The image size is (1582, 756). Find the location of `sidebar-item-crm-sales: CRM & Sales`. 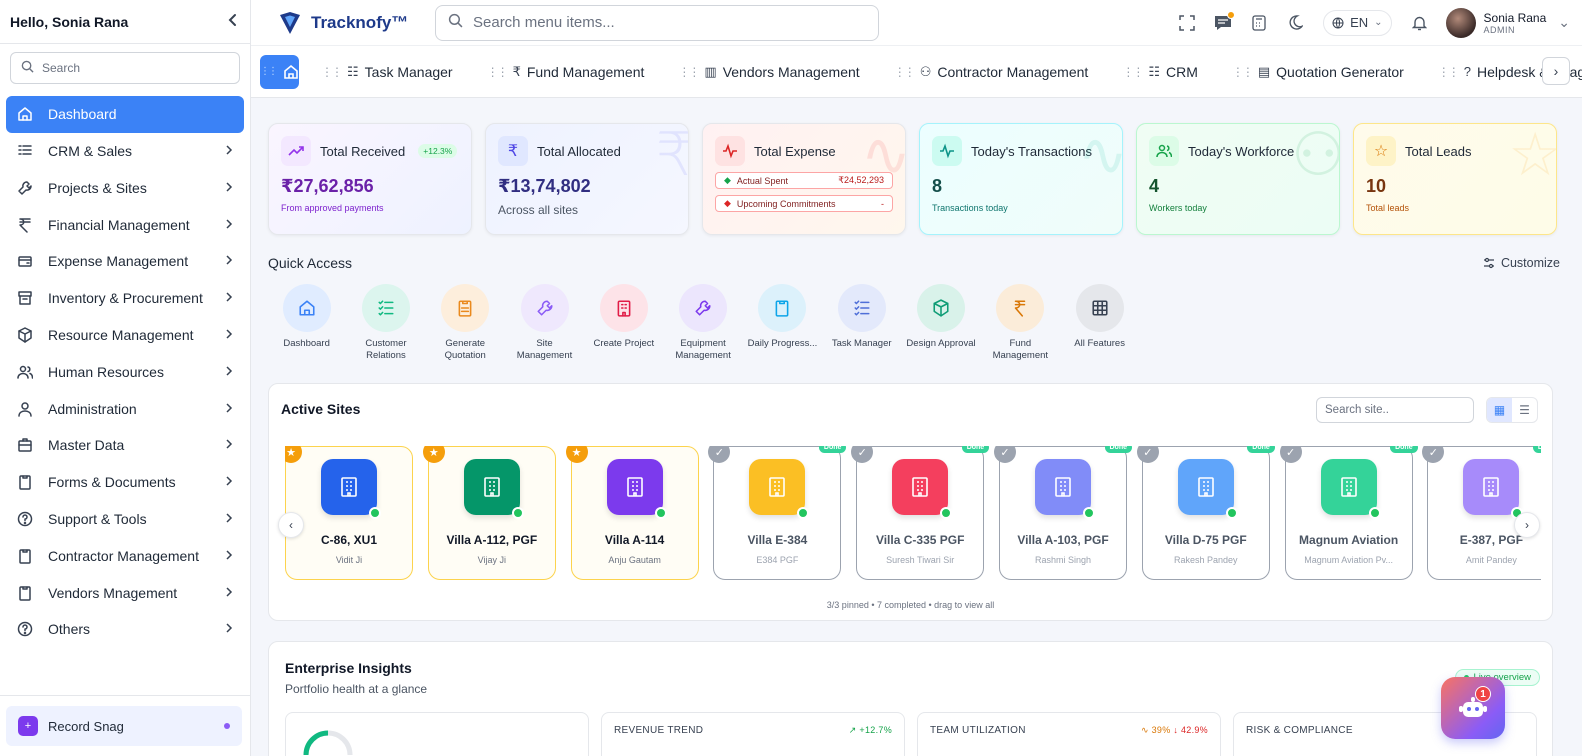

sidebar-item-crm-sales: CRM & Sales is located at coordinates (125, 151).